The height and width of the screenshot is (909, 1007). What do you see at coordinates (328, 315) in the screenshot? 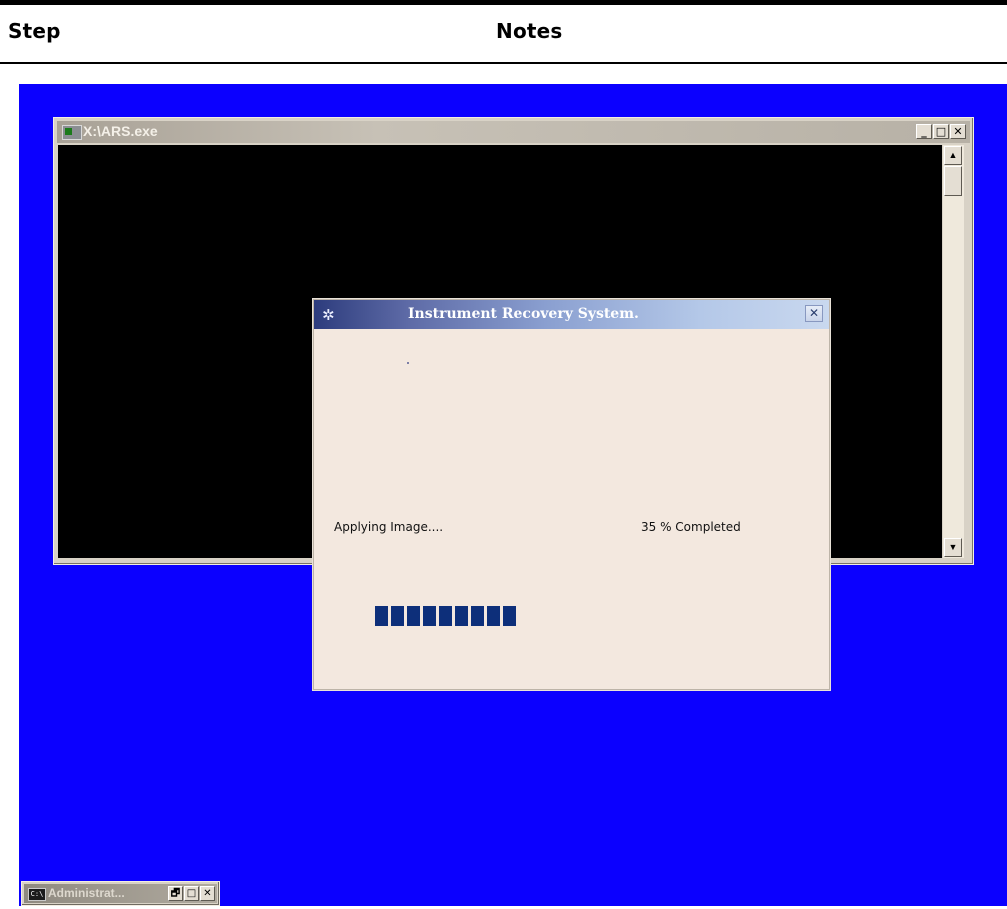
I see `recovery-app-icon: ✲` at bounding box center [328, 315].